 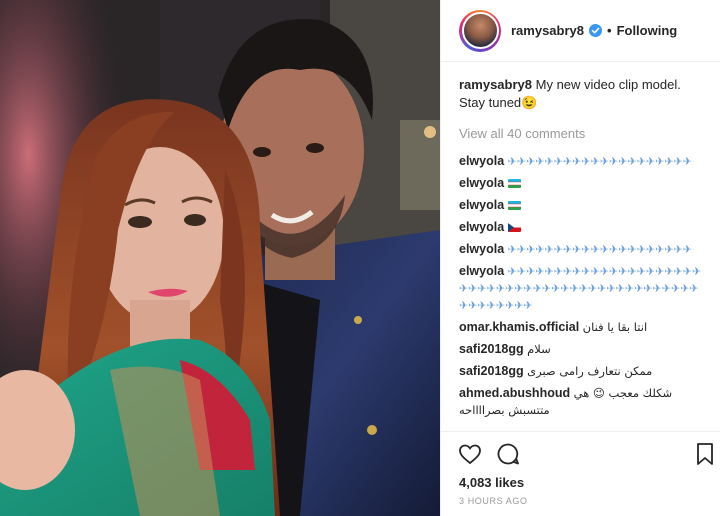 I want to click on wink-emoji-icon: 😉, so click(x=529, y=102).